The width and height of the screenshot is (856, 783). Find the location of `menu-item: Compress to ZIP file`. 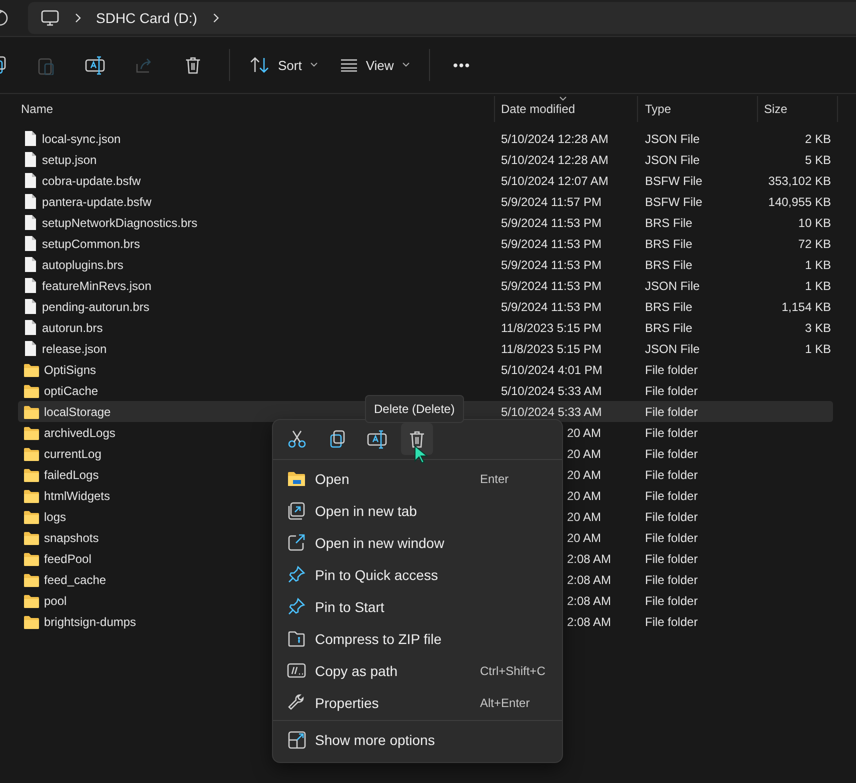

menu-item: Compress to ZIP file is located at coordinates (417, 639).